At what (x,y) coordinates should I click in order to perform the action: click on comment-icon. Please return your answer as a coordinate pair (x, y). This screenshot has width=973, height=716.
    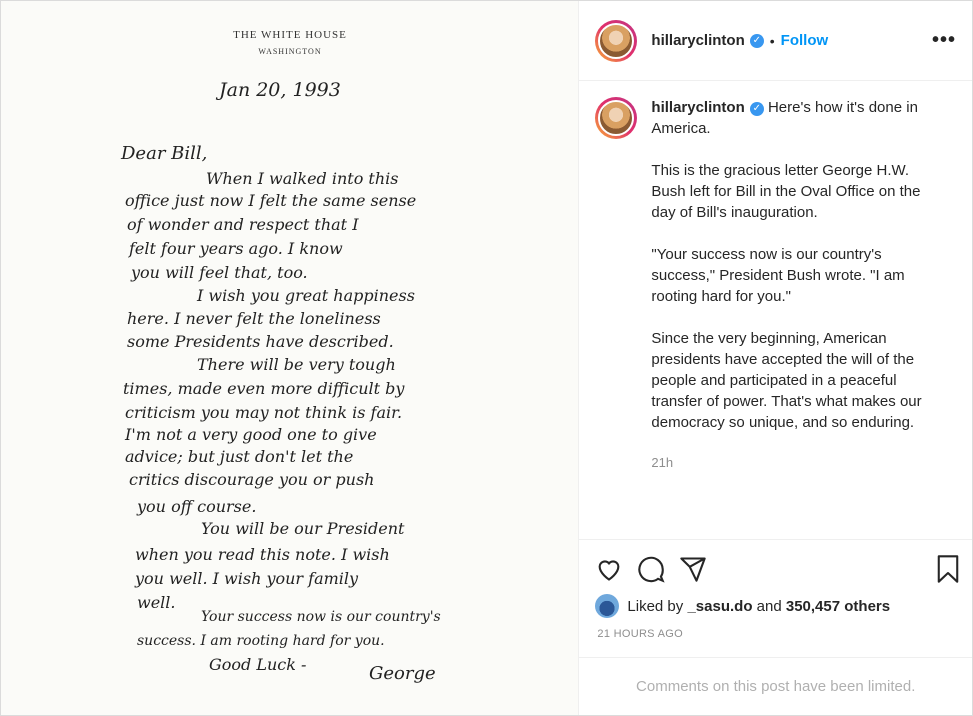
    Looking at the image, I should click on (651, 569).